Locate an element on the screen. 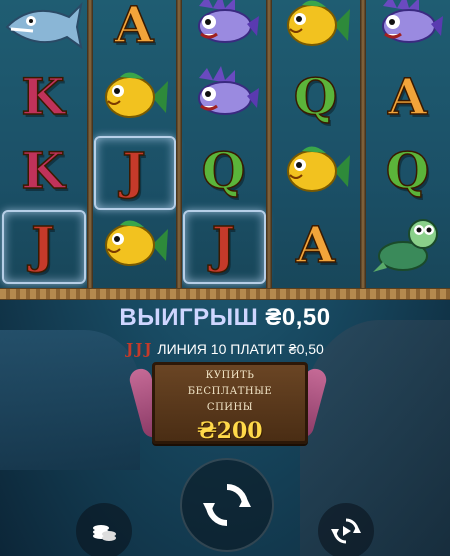 The image size is (450, 556). line-pay-info: JJJ ЛИНИЯ 10 ПЛАТИТ ₴0,50 is located at coordinates (225, 349).